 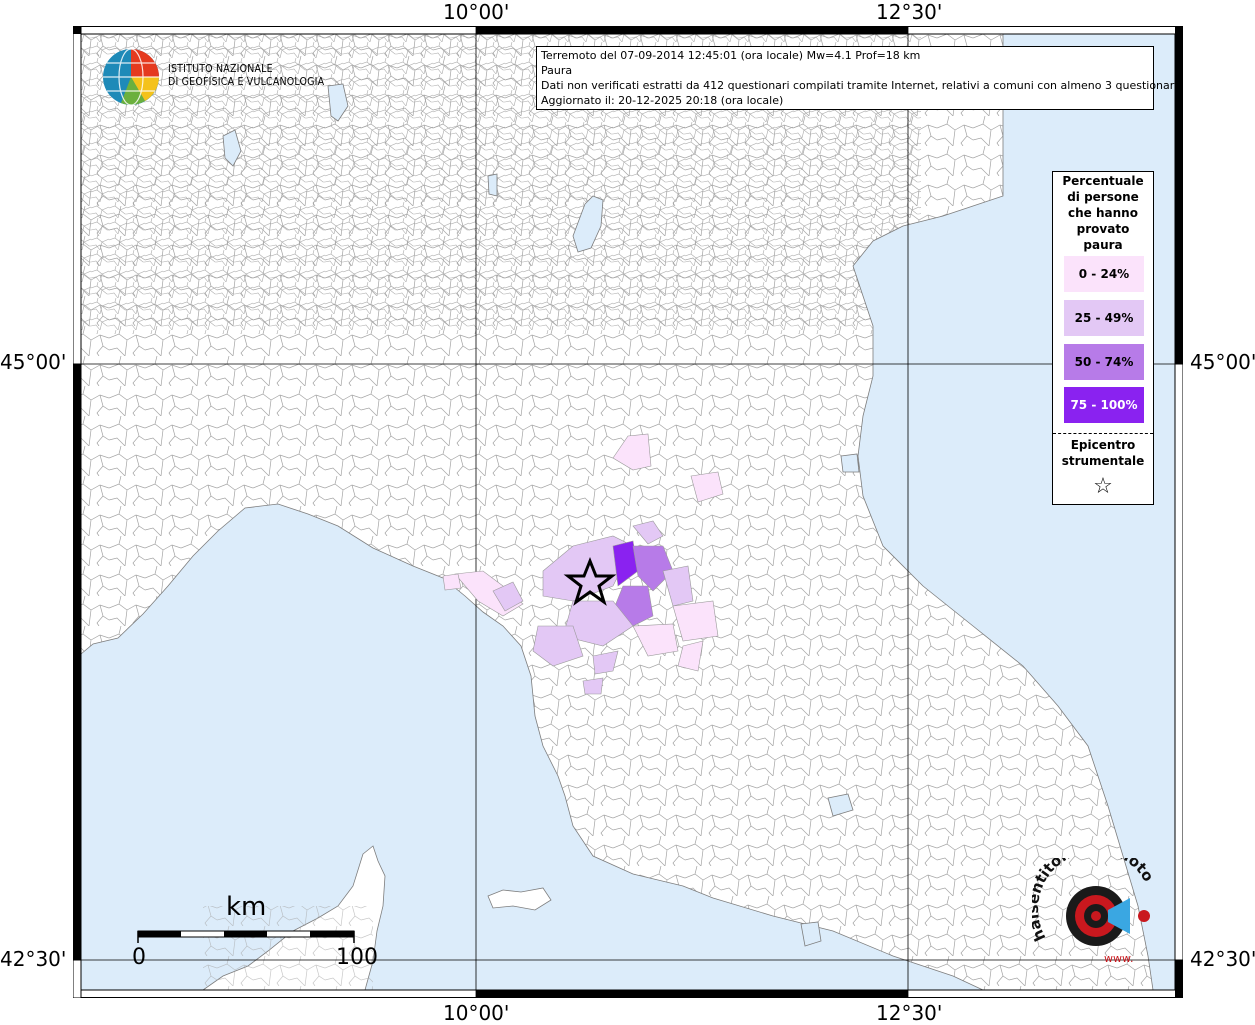 I want to click on coord-bottom-10: 10°00', so click(x=476, y=1013).